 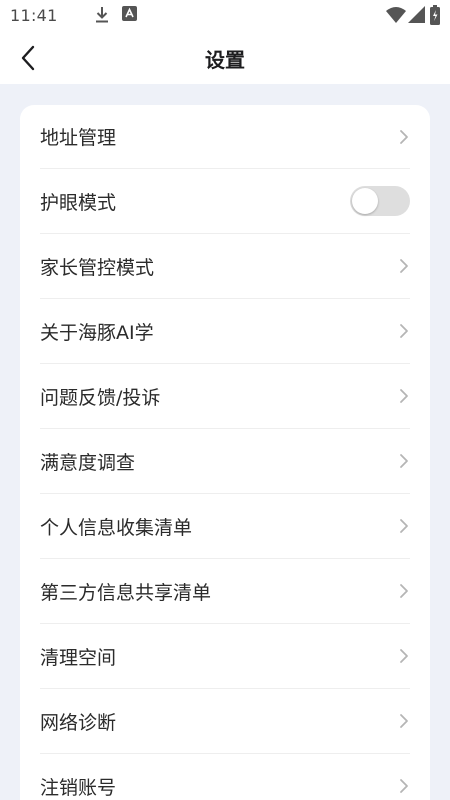 What do you see at coordinates (78, 202) in the screenshot?
I see `settings-item-label: 护眼模式` at bounding box center [78, 202].